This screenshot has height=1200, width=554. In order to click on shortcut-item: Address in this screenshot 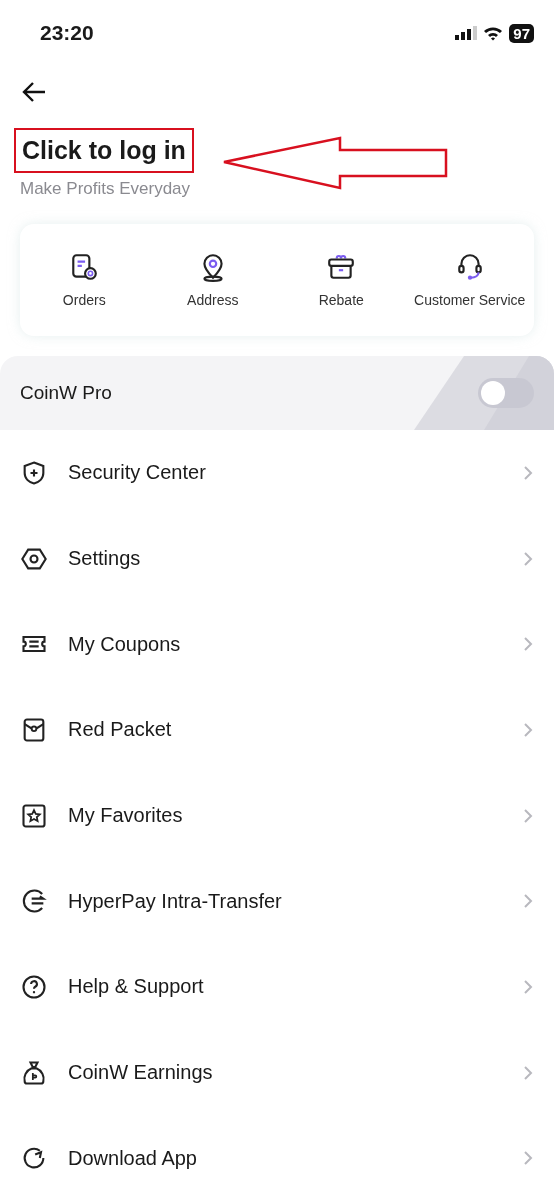, I will do `click(212, 280)`.